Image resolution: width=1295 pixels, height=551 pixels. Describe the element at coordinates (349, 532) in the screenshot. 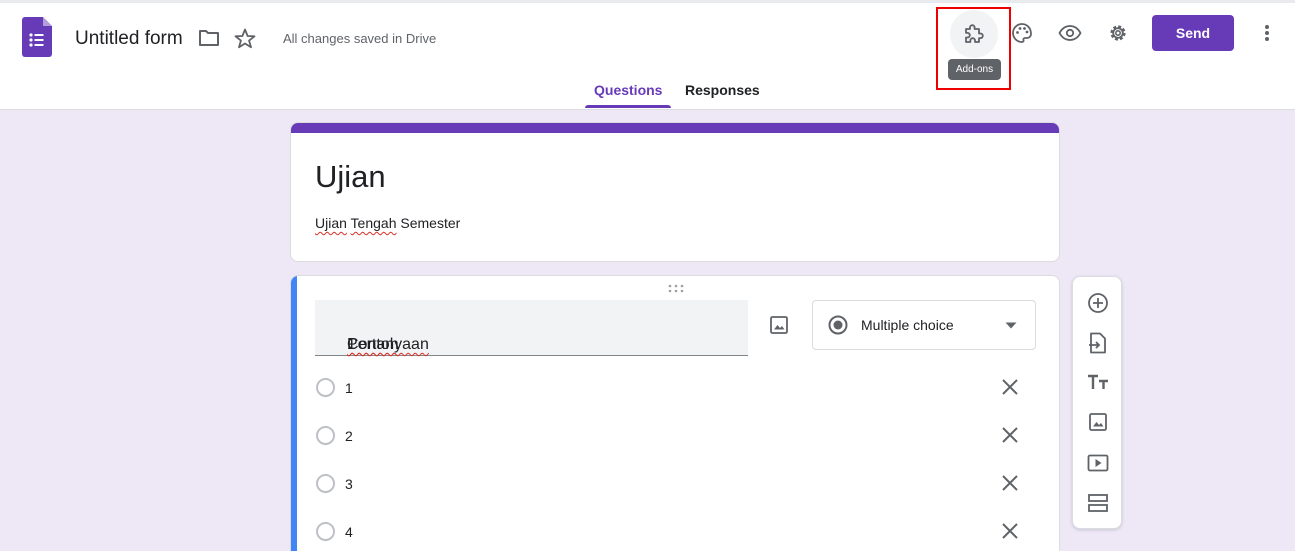

I see `option-label: 4` at that location.